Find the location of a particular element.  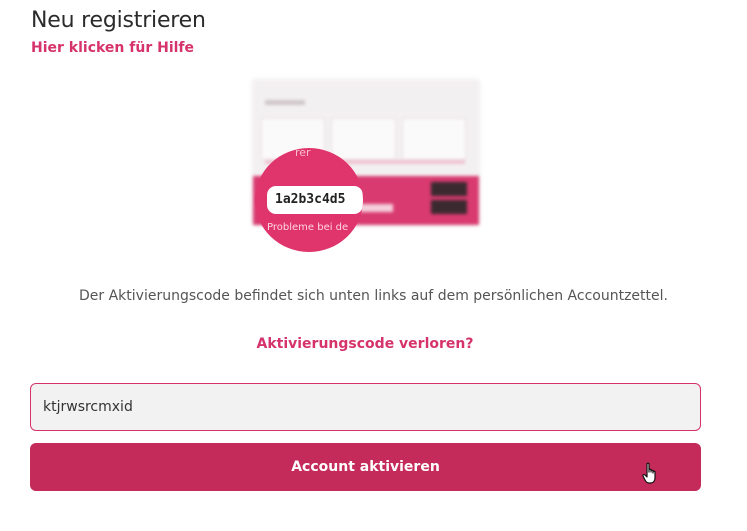

hand-pointer-icon is located at coordinates (649, 473).